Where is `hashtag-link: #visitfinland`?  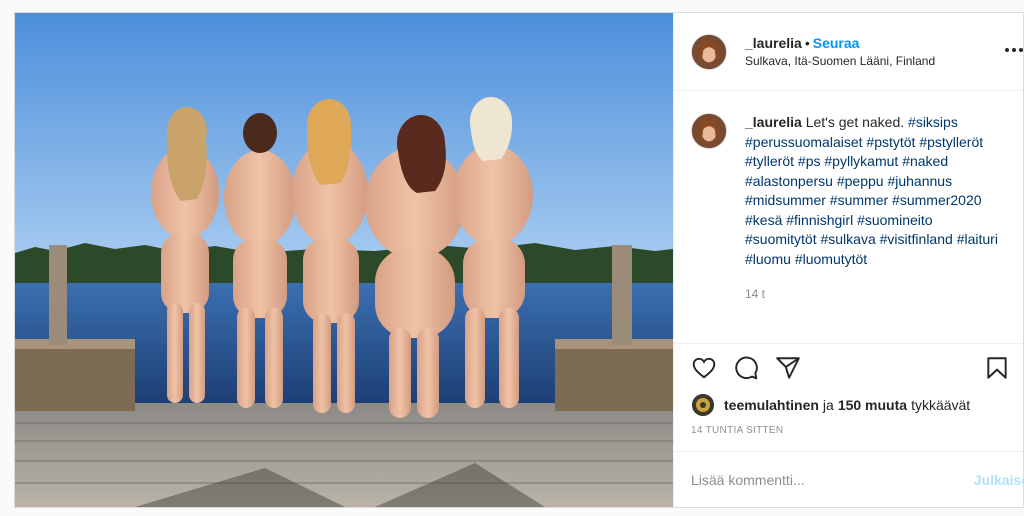 hashtag-link: #visitfinland is located at coordinates (916, 239).